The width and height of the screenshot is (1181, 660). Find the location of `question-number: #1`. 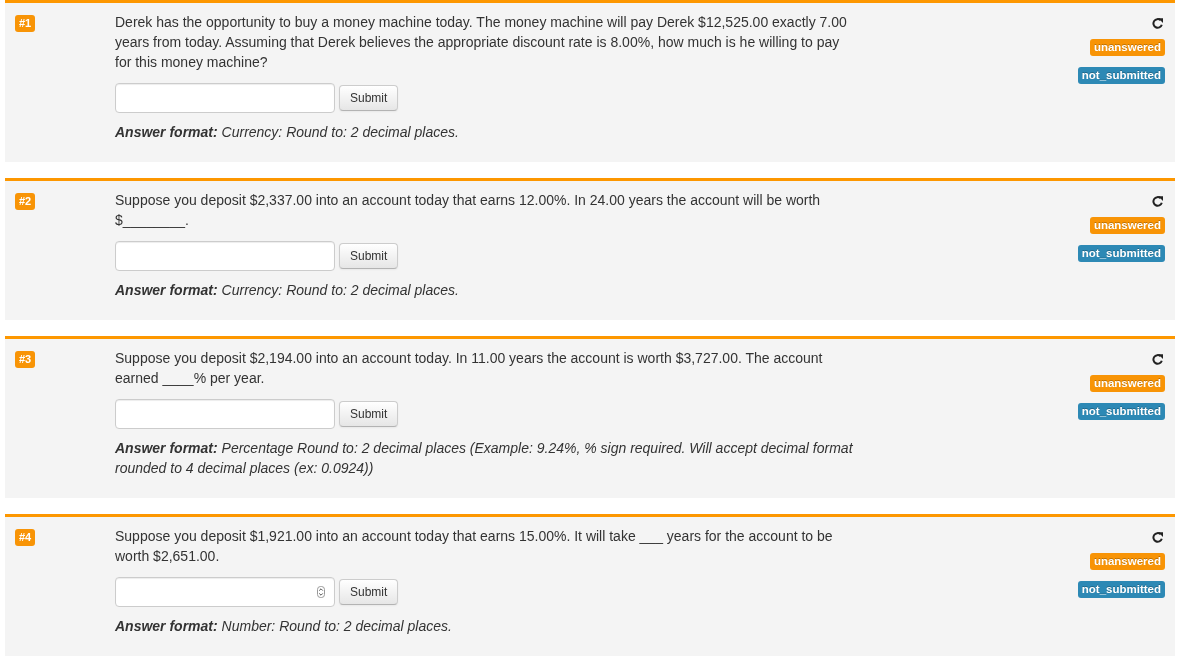

question-number: #1 is located at coordinates (25, 23).